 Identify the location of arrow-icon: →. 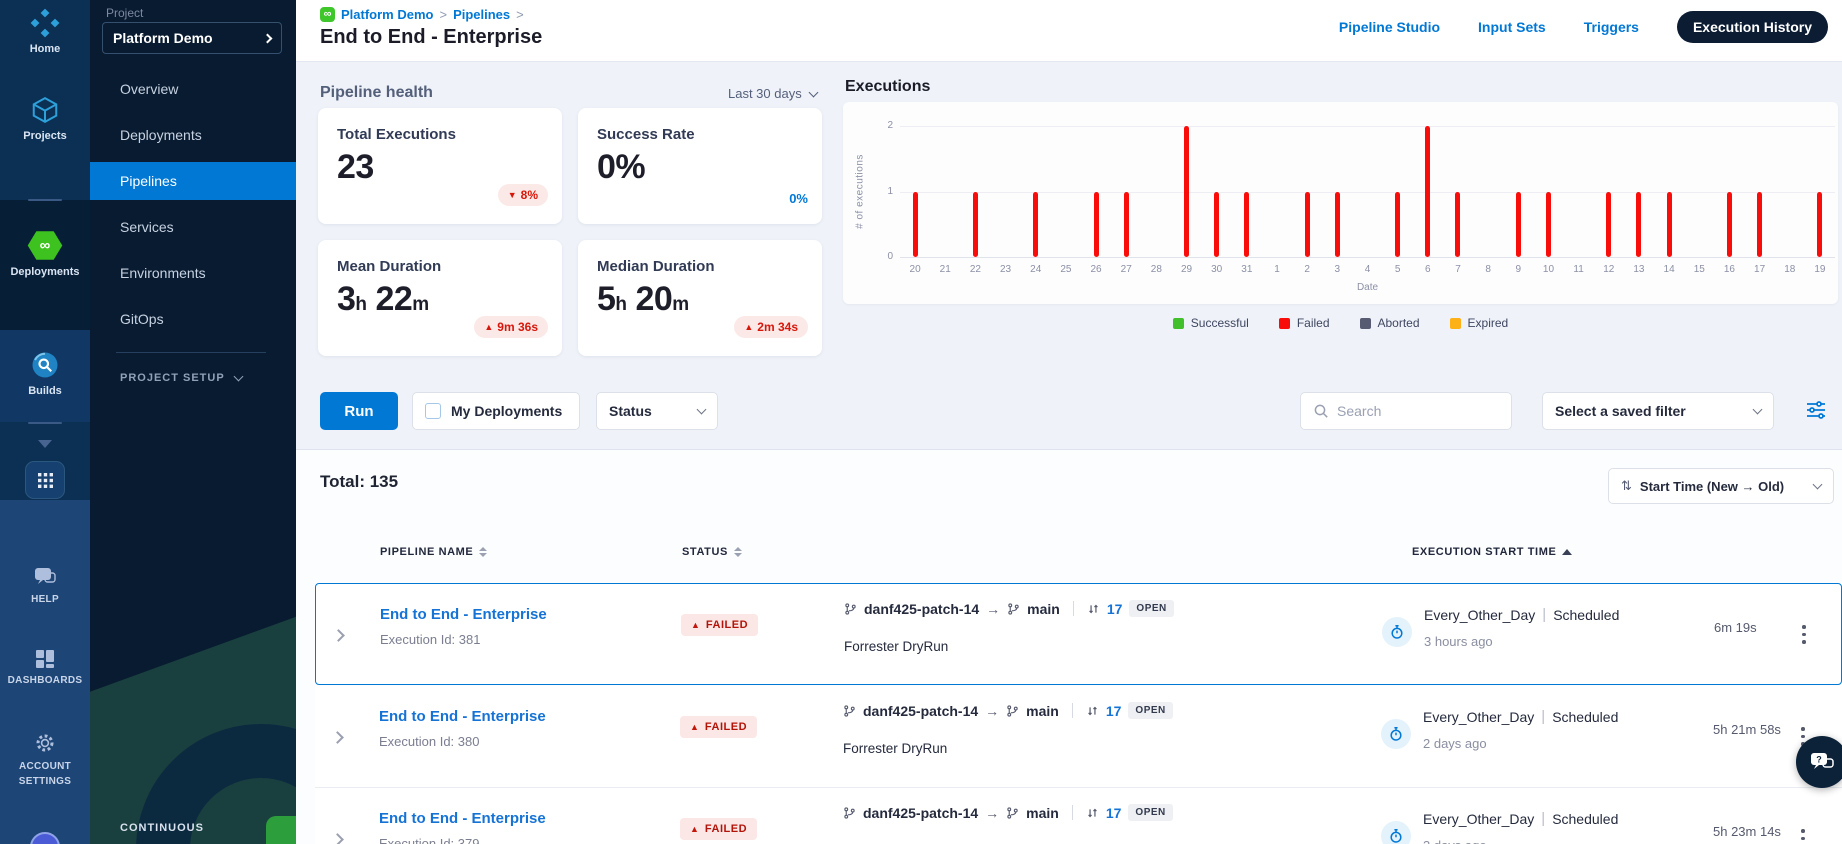
(992, 812).